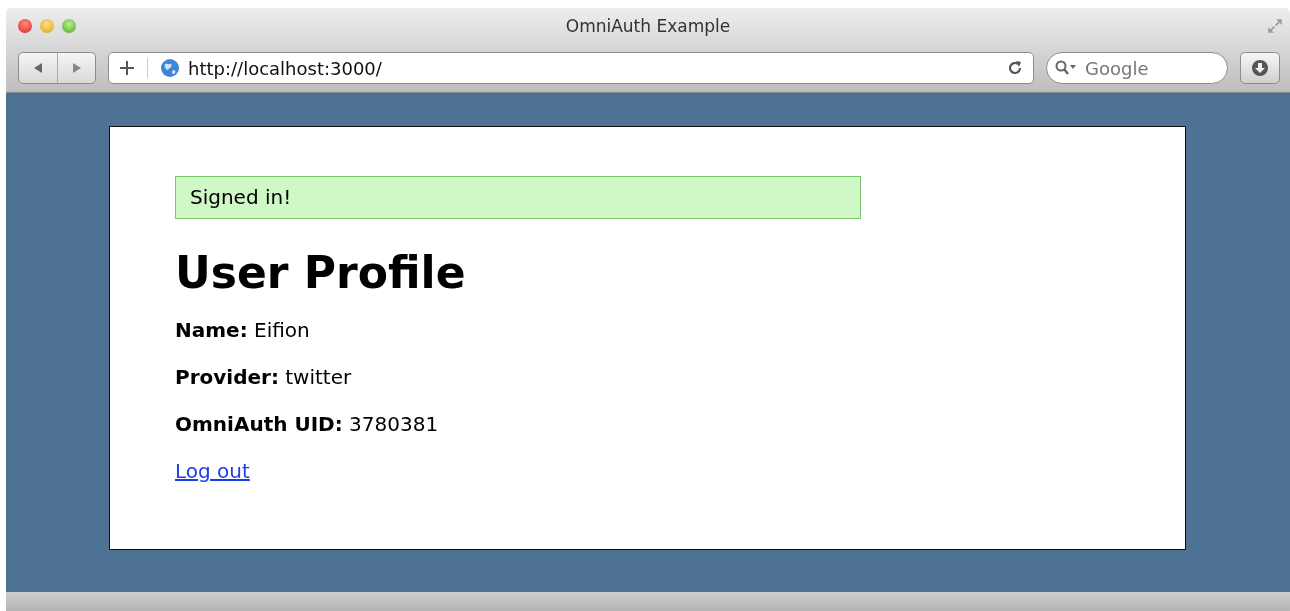 Image resolution: width=1290 pixels, height=611 pixels. I want to click on globe-icon, so click(170, 68).